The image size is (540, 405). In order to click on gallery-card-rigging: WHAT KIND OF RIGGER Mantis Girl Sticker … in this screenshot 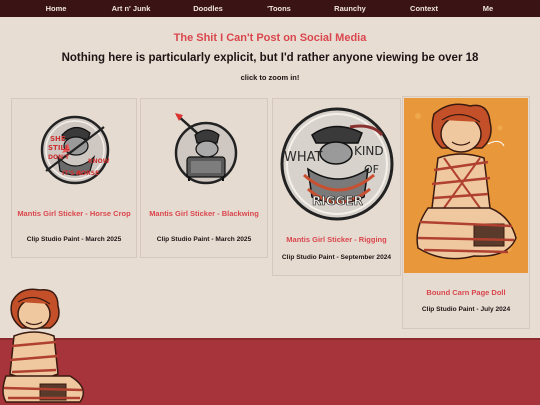, I will do `click(336, 187)`.